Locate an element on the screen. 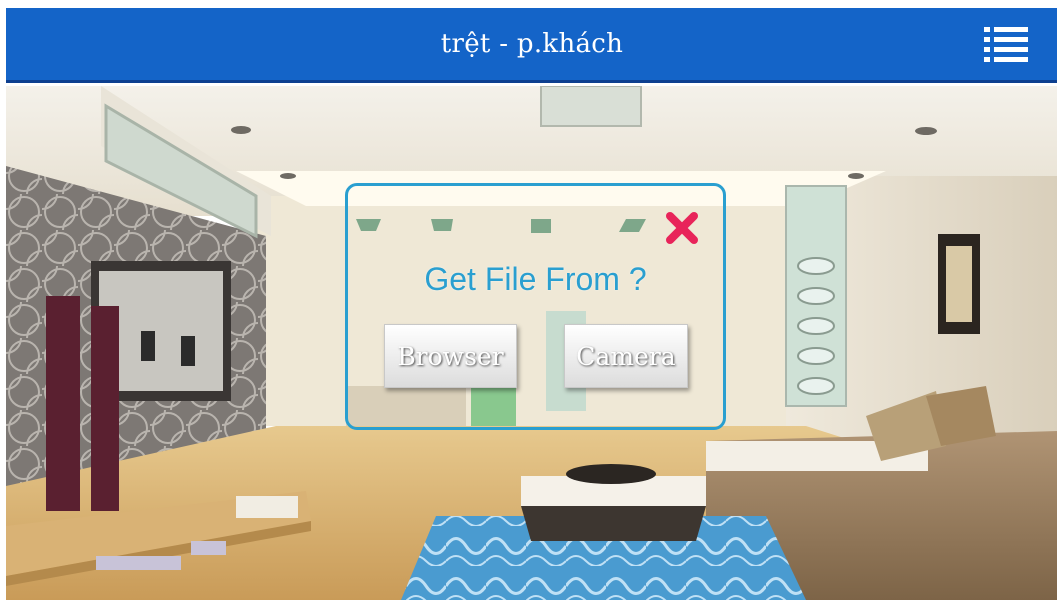  get-file-dialog: Get File From ? Browser Camera is located at coordinates (535, 306).